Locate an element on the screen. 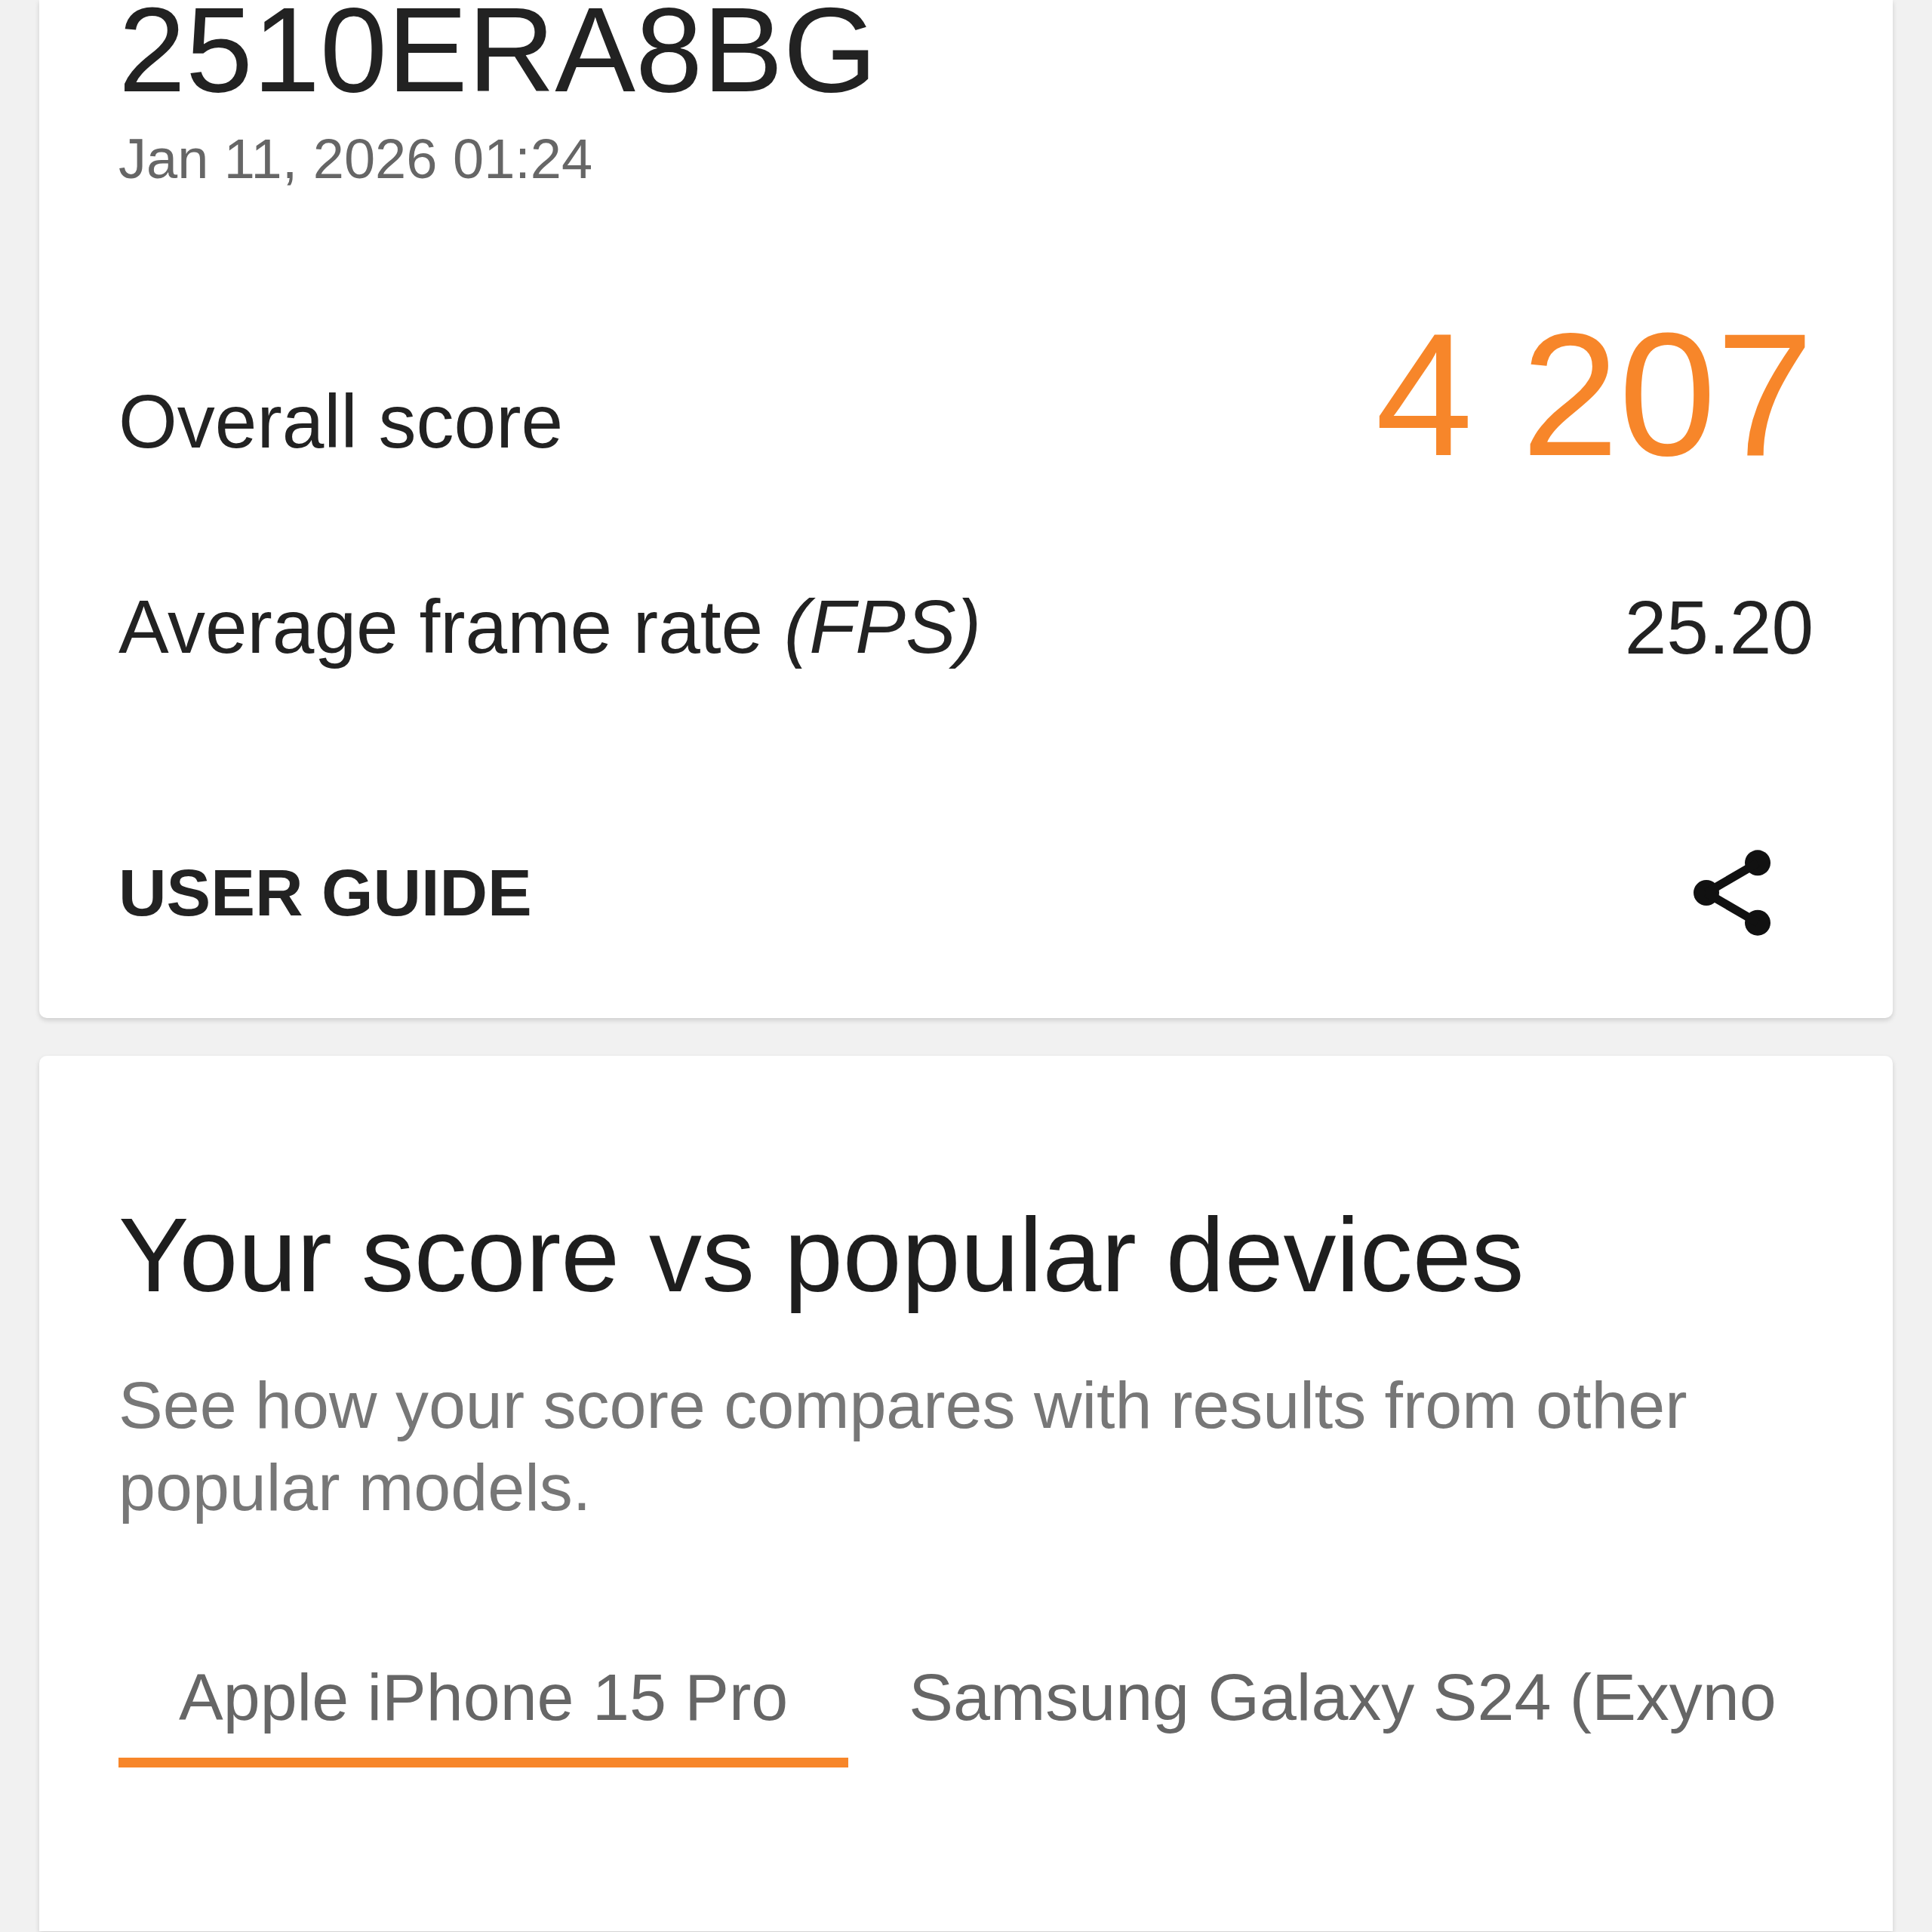 This screenshot has height=1932, width=1932. device-name: 2510ERA8BG is located at coordinates (498, 55).